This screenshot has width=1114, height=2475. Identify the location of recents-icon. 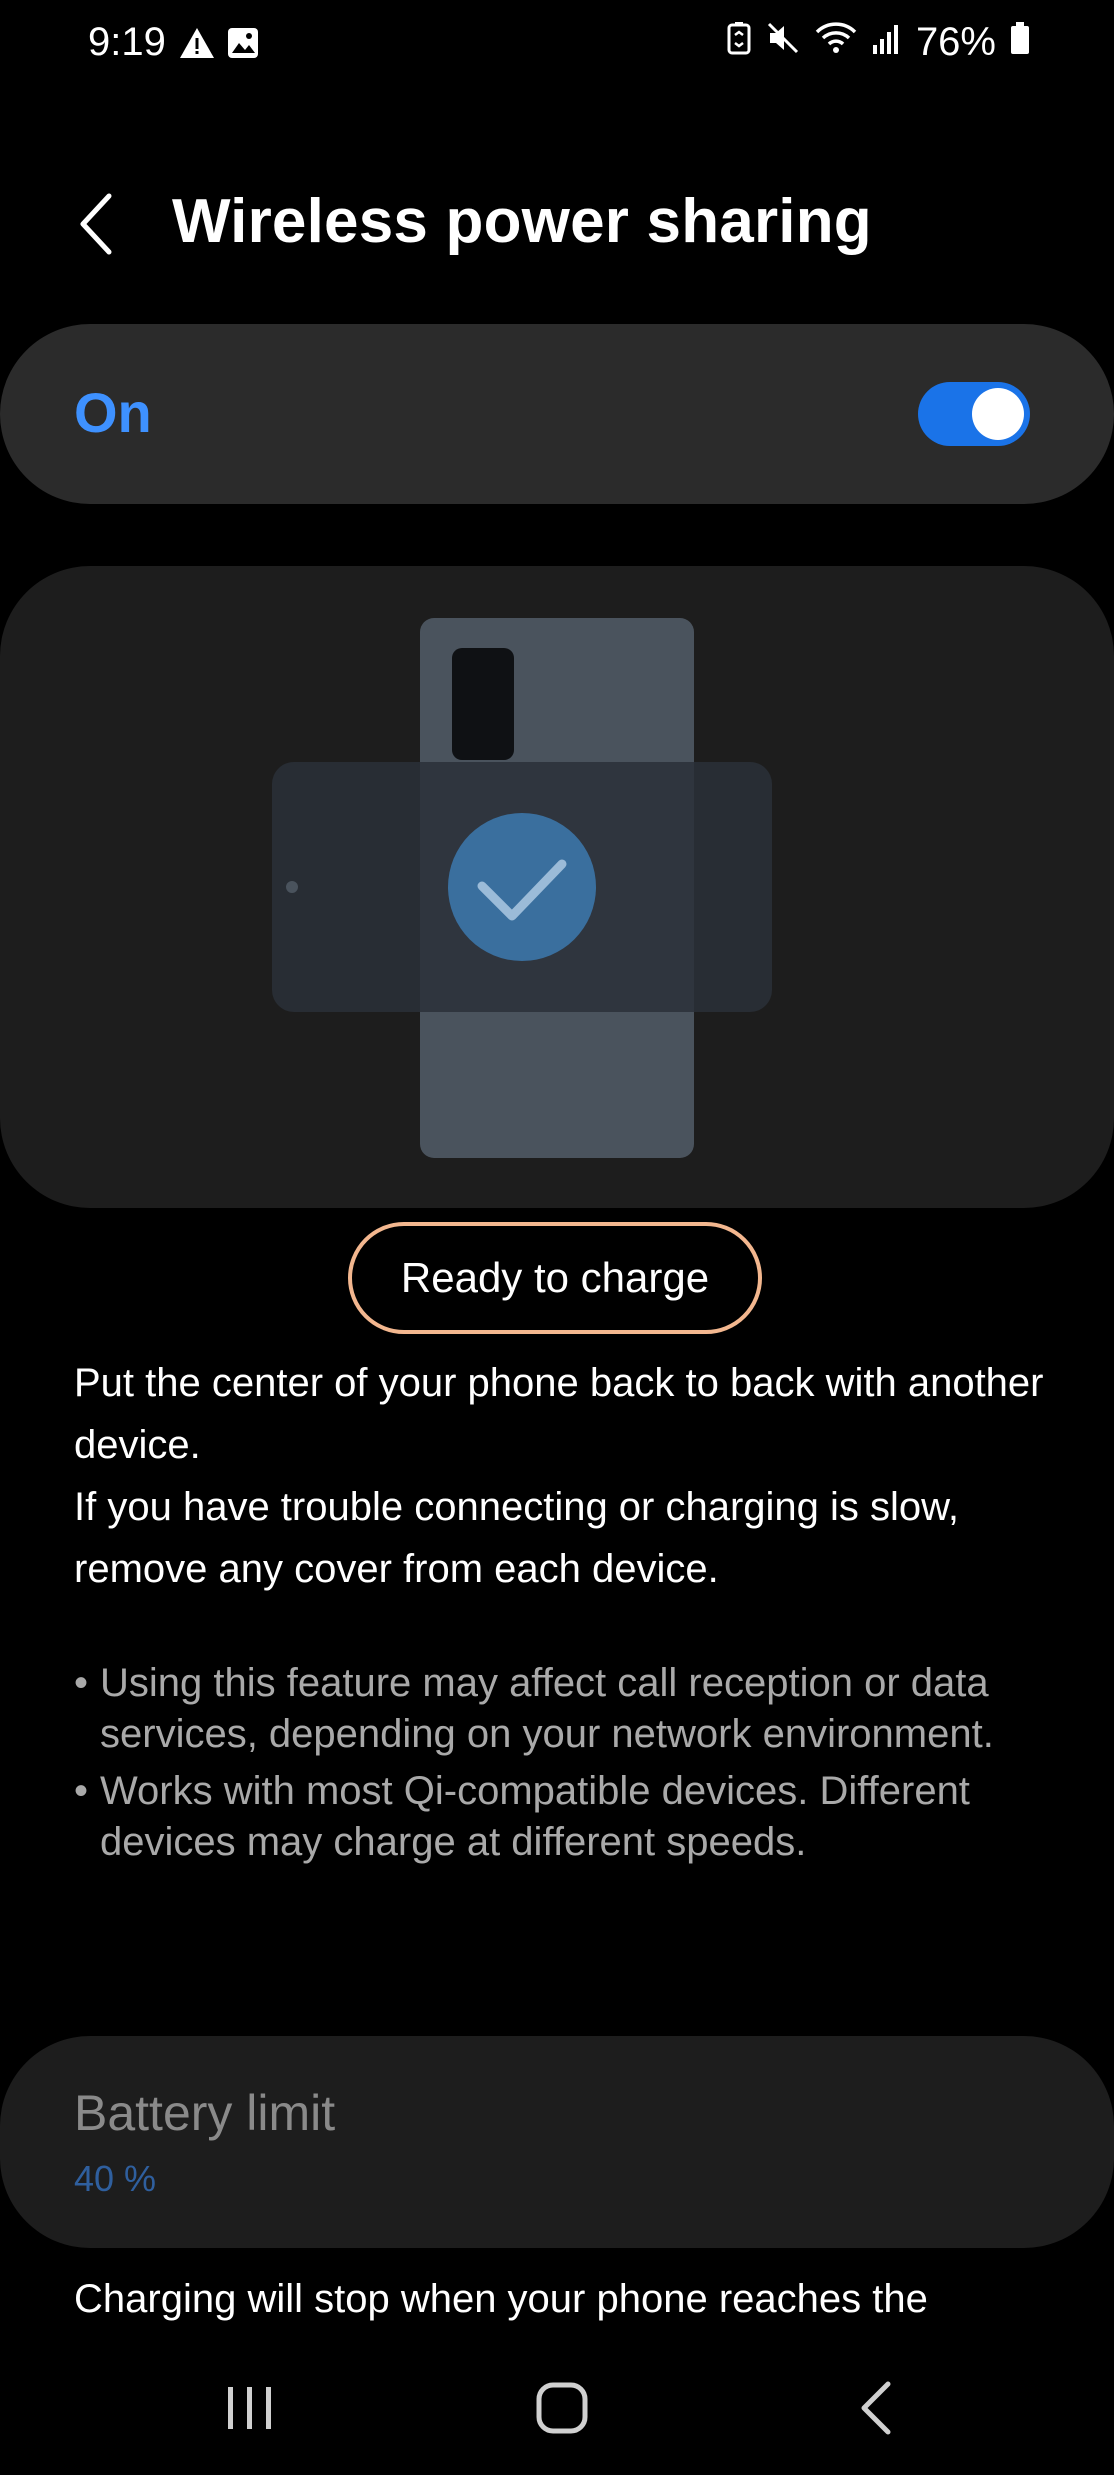
(250, 2410).